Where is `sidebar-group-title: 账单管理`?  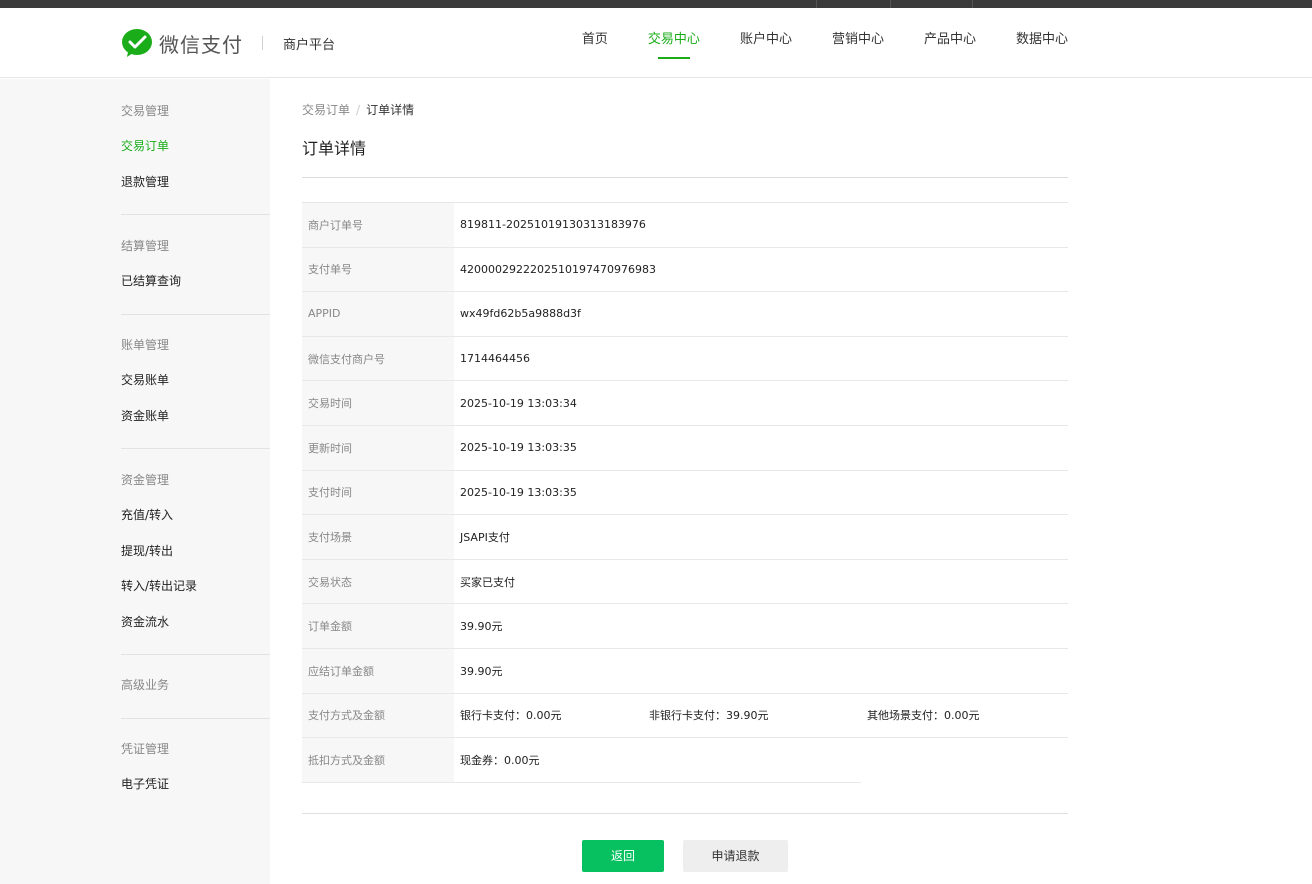 sidebar-group-title: 账单管理 is located at coordinates (145, 345).